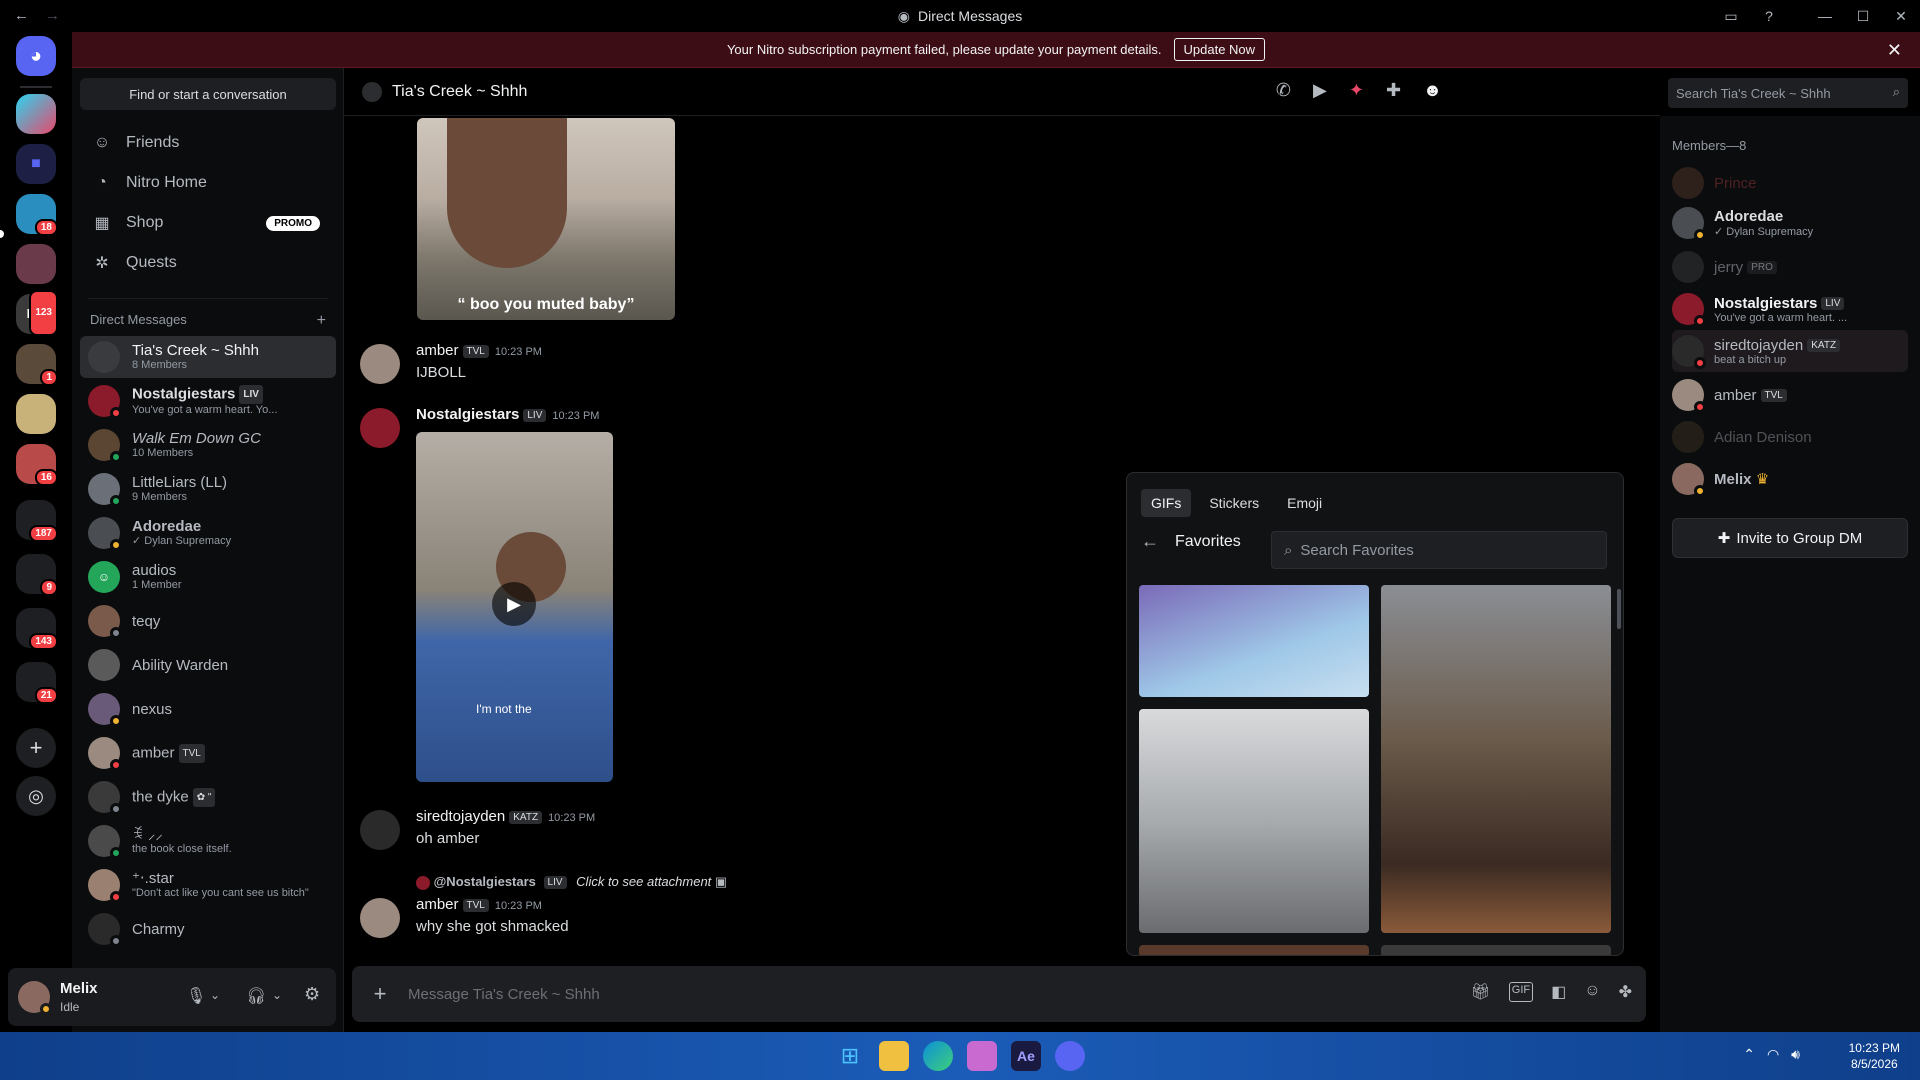 The height and width of the screenshot is (1080, 1920). What do you see at coordinates (460, 816) in the screenshot?
I see `author-name: siredtojayden` at bounding box center [460, 816].